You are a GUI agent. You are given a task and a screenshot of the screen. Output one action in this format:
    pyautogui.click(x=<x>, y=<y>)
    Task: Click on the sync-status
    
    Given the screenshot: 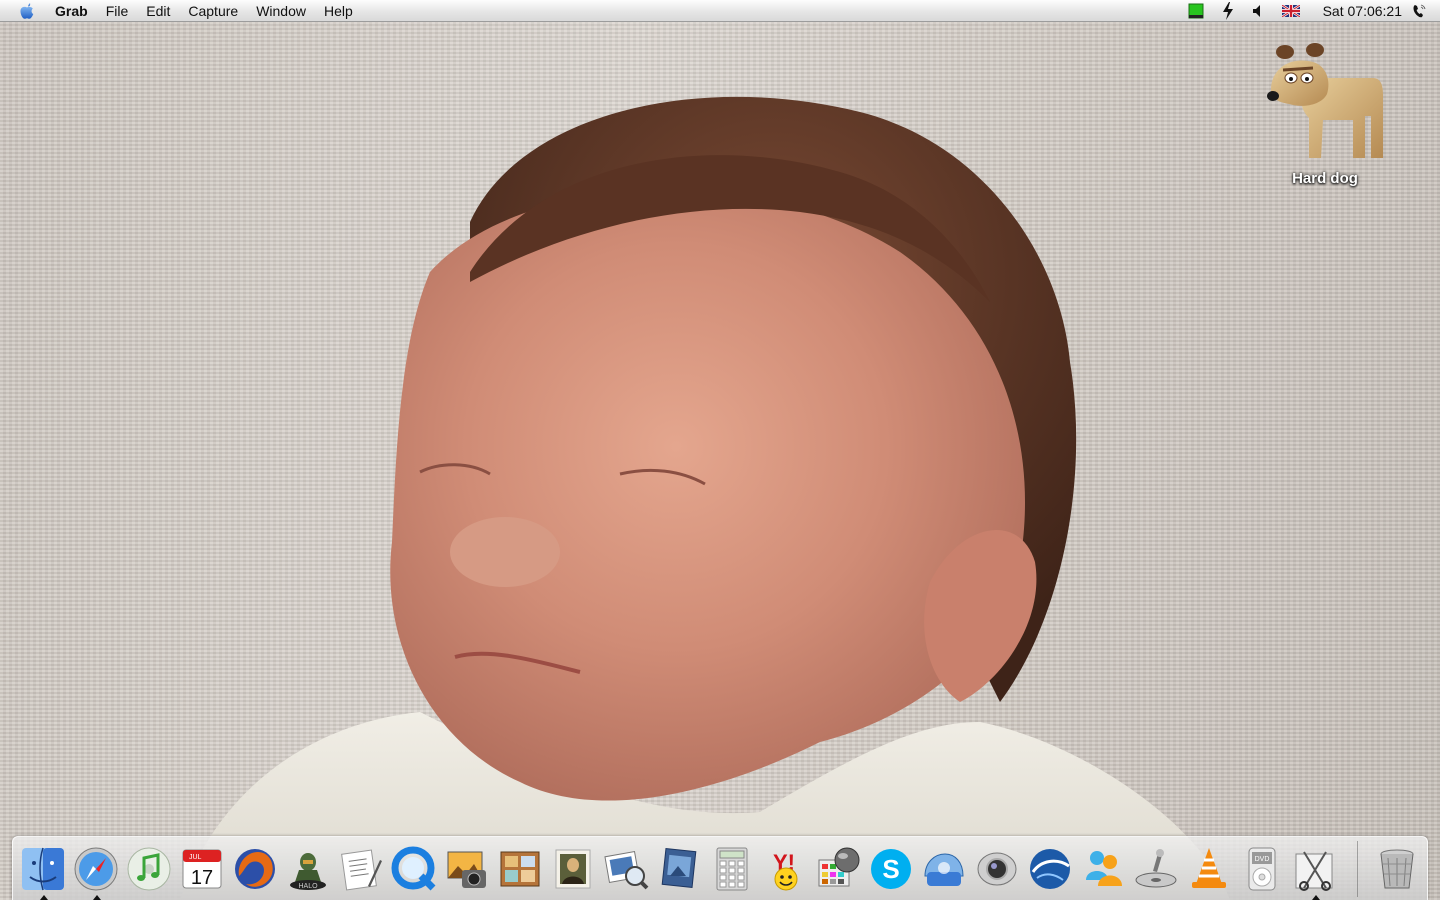 What is the action you would take?
    pyautogui.click(x=1228, y=11)
    